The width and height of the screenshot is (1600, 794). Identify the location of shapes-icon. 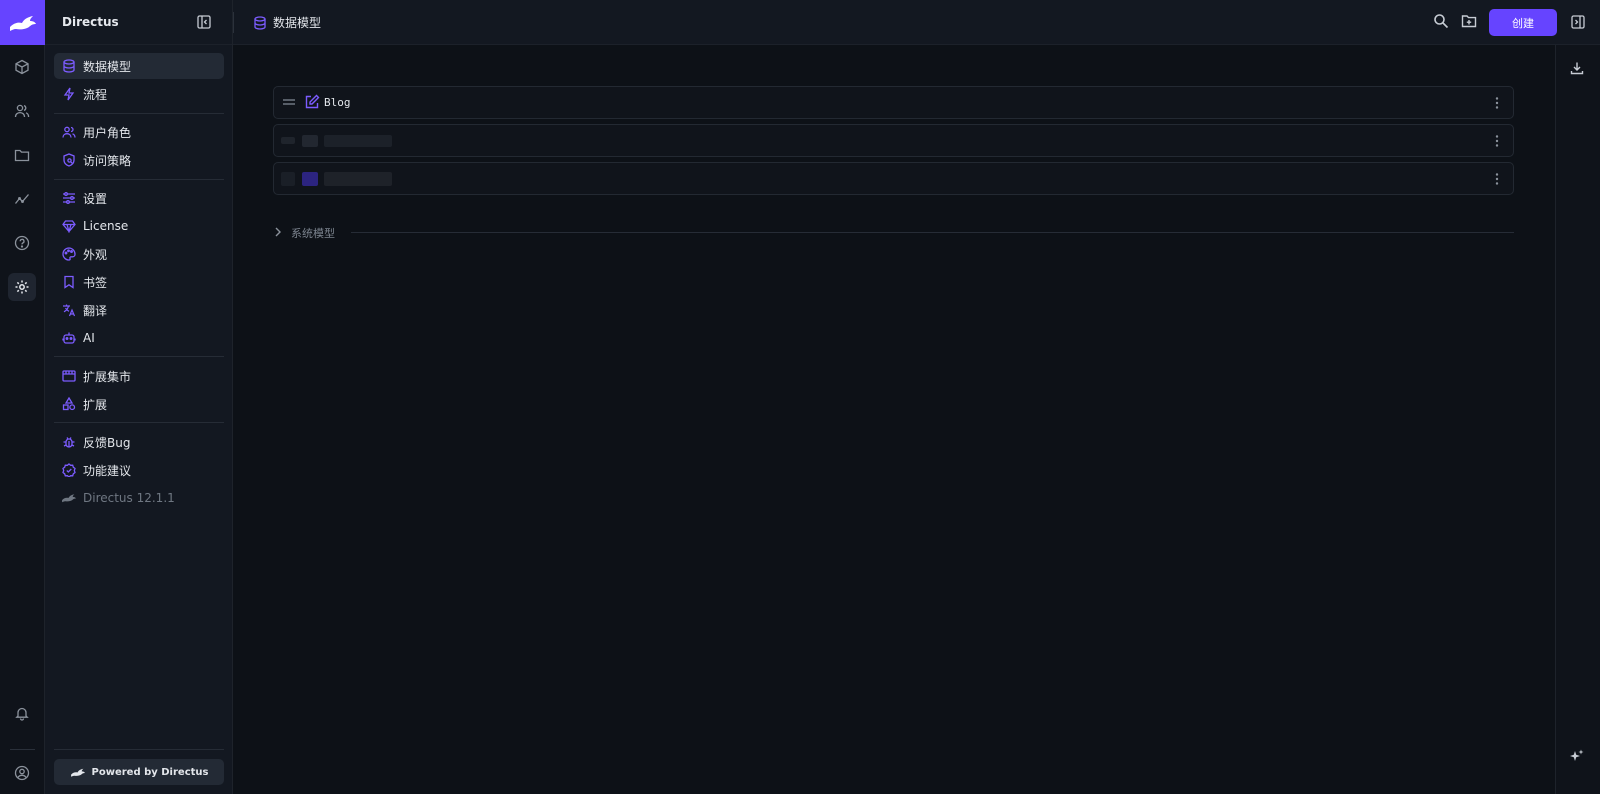
(69, 404).